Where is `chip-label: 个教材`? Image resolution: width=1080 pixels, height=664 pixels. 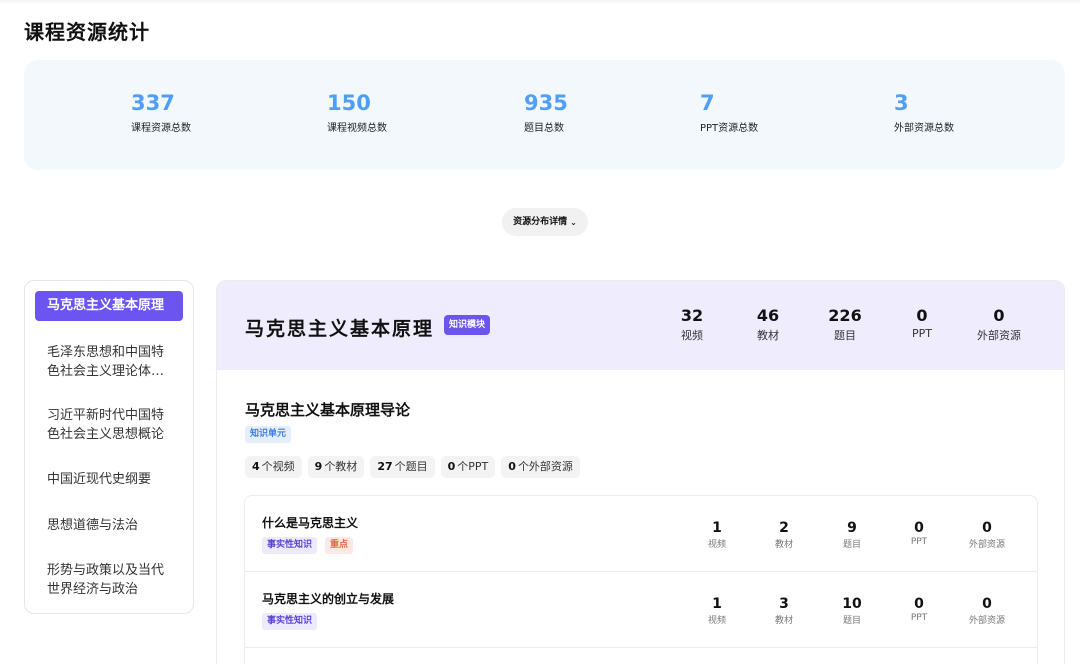
chip-label: 个教材 is located at coordinates (341, 466).